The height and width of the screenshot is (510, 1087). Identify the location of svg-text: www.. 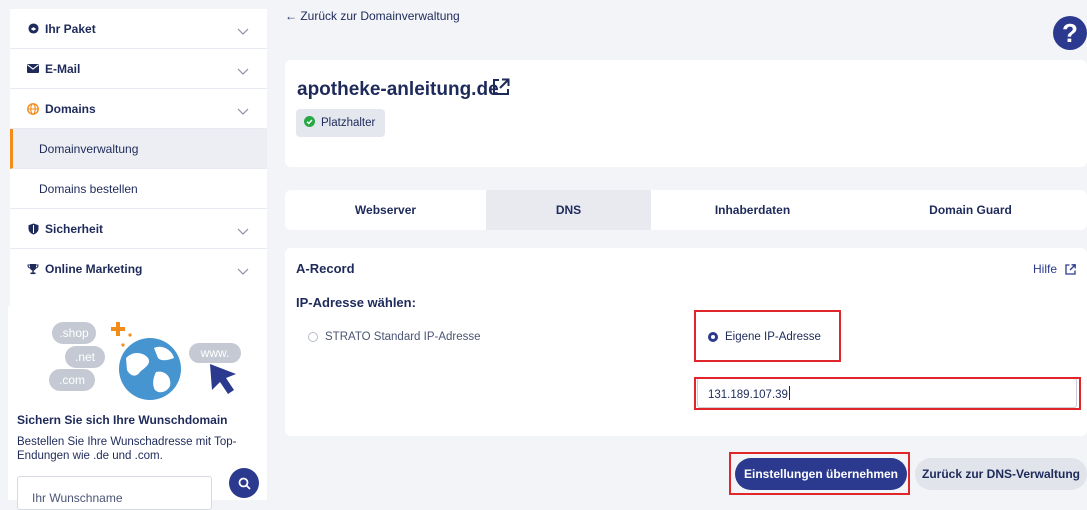
(215, 353).